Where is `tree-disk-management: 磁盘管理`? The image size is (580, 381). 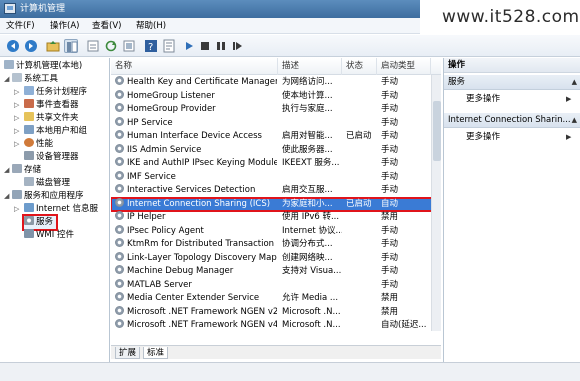
tree-disk-management: 磁盘管理 is located at coordinates (47, 183).